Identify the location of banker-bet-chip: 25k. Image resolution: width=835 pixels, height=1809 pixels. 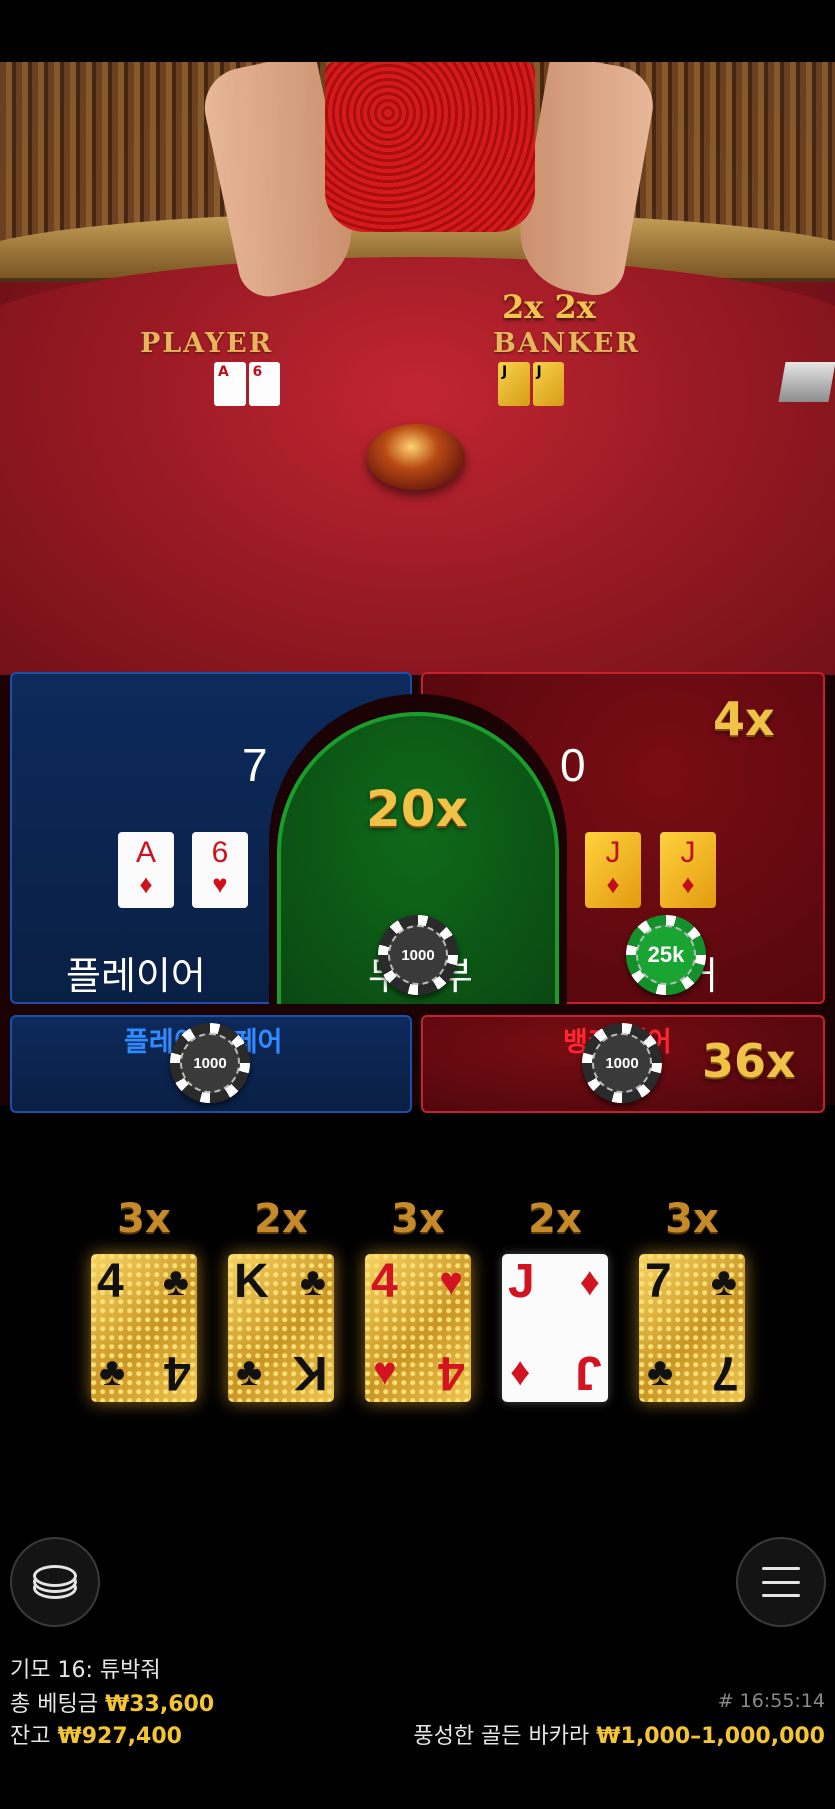
(666, 955).